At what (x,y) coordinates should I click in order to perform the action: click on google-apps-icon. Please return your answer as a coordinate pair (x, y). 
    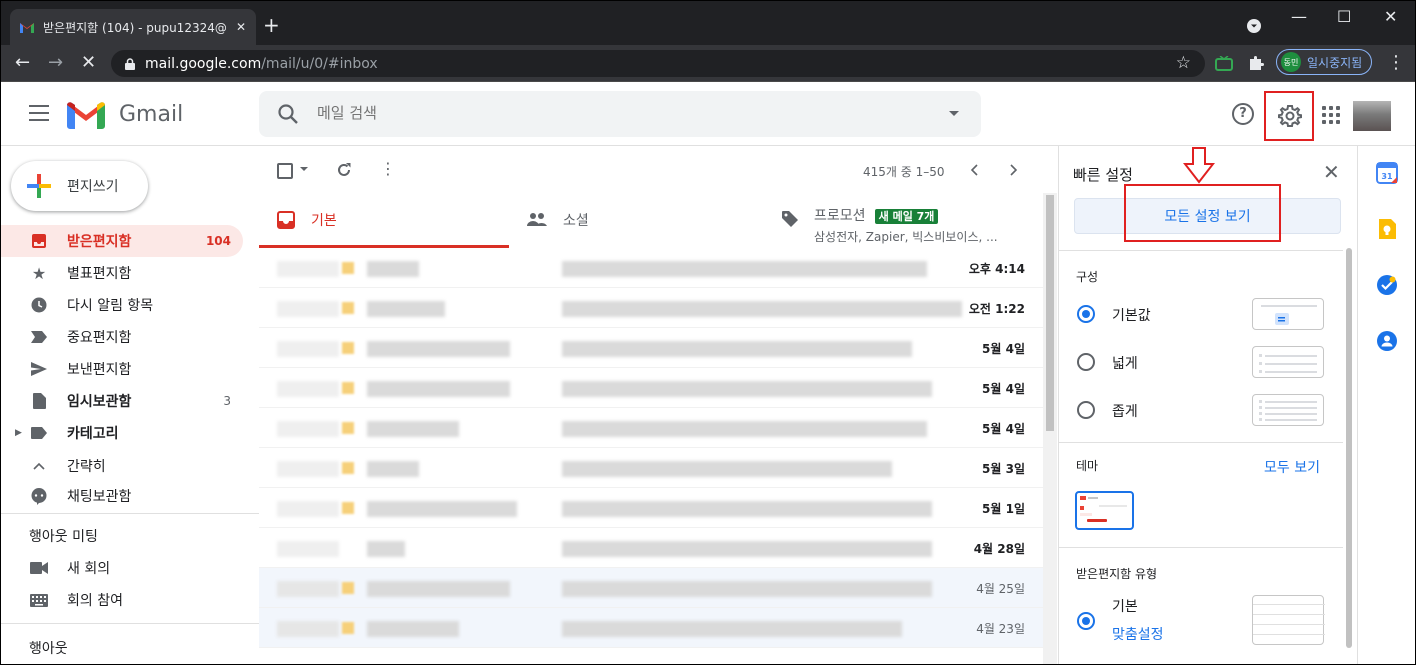
    Looking at the image, I should click on (1331, 115).